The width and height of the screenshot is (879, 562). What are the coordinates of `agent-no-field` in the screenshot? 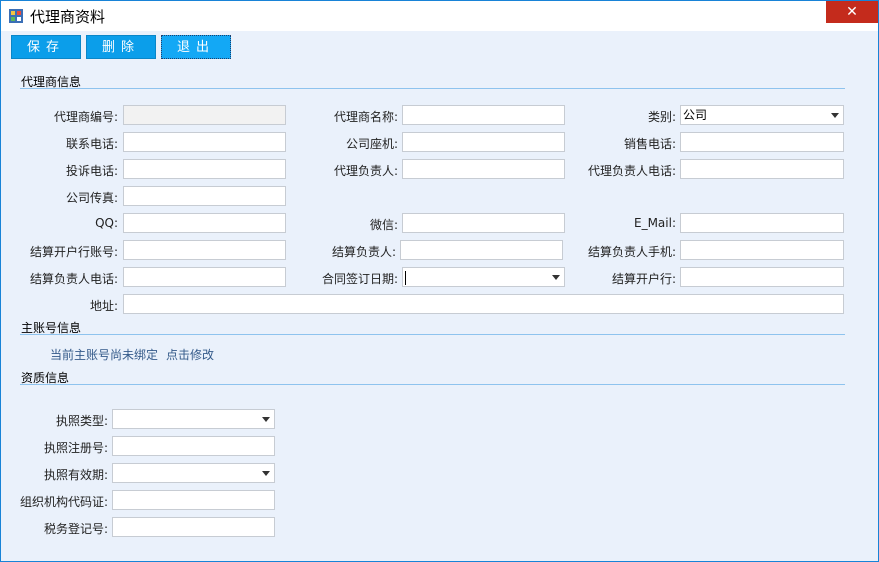 It's located at (204, 115).